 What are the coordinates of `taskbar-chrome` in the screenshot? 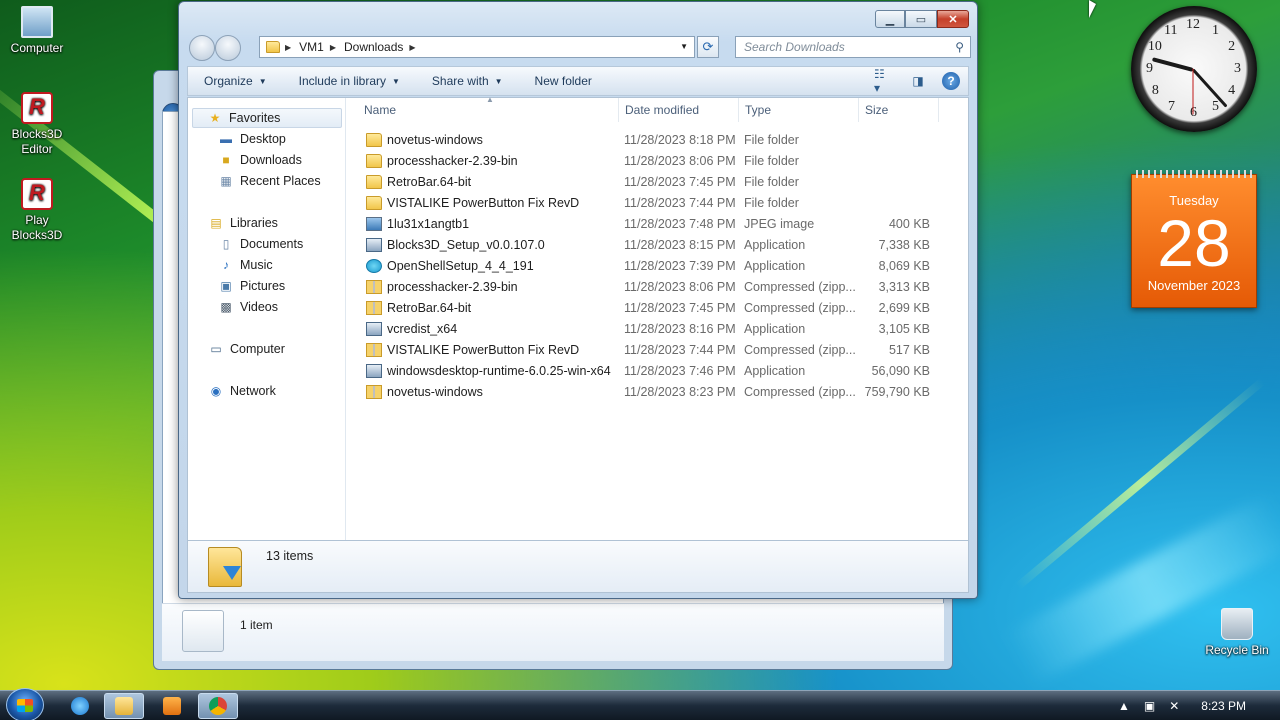 It's located at (218, 706).